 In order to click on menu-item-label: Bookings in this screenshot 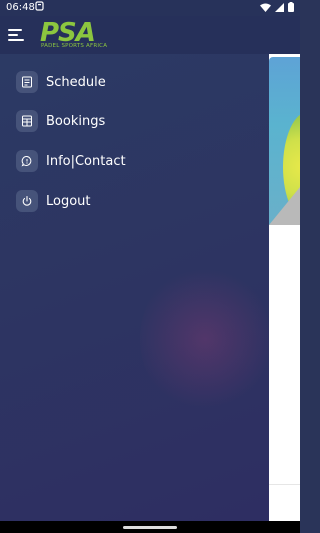, I will do `click(76, 121)`.